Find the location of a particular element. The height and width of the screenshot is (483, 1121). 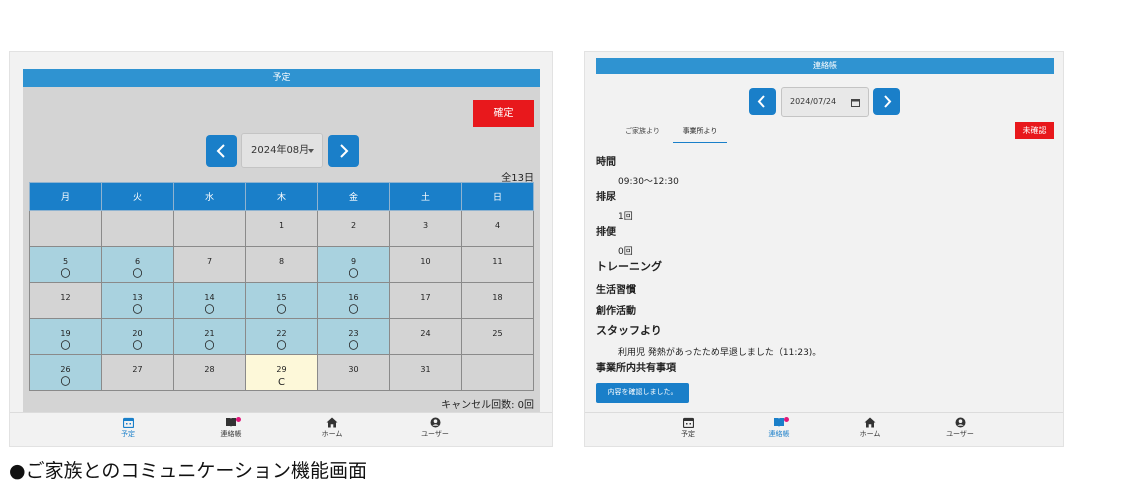

day-number: 17 is located at coordinates (425, 297).